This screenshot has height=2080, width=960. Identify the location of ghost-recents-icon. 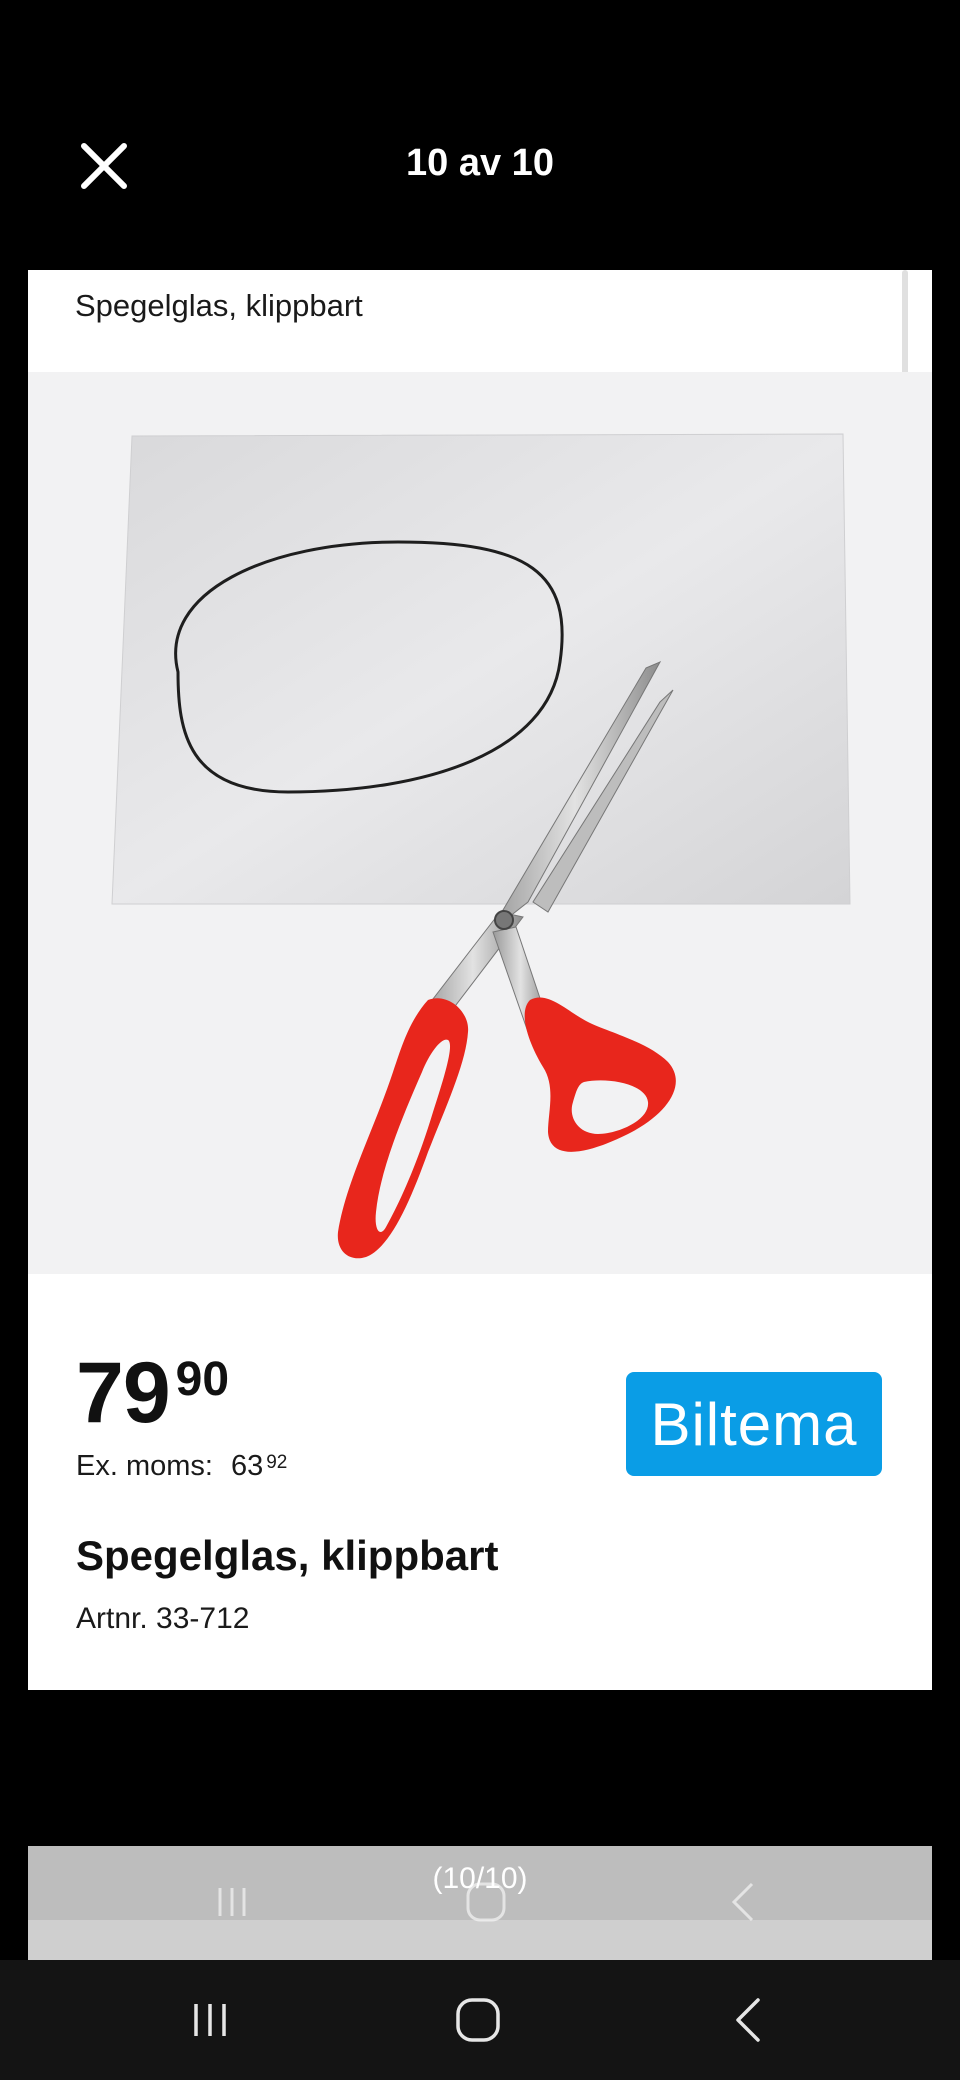
(232, 1902).